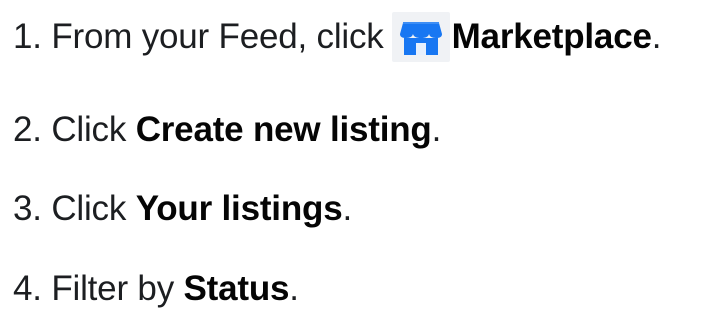  What do you see at coordinates (283, 129) in the screenshot?
I see `step-bold-text: Create new listing` at bounding box center [283, 129].